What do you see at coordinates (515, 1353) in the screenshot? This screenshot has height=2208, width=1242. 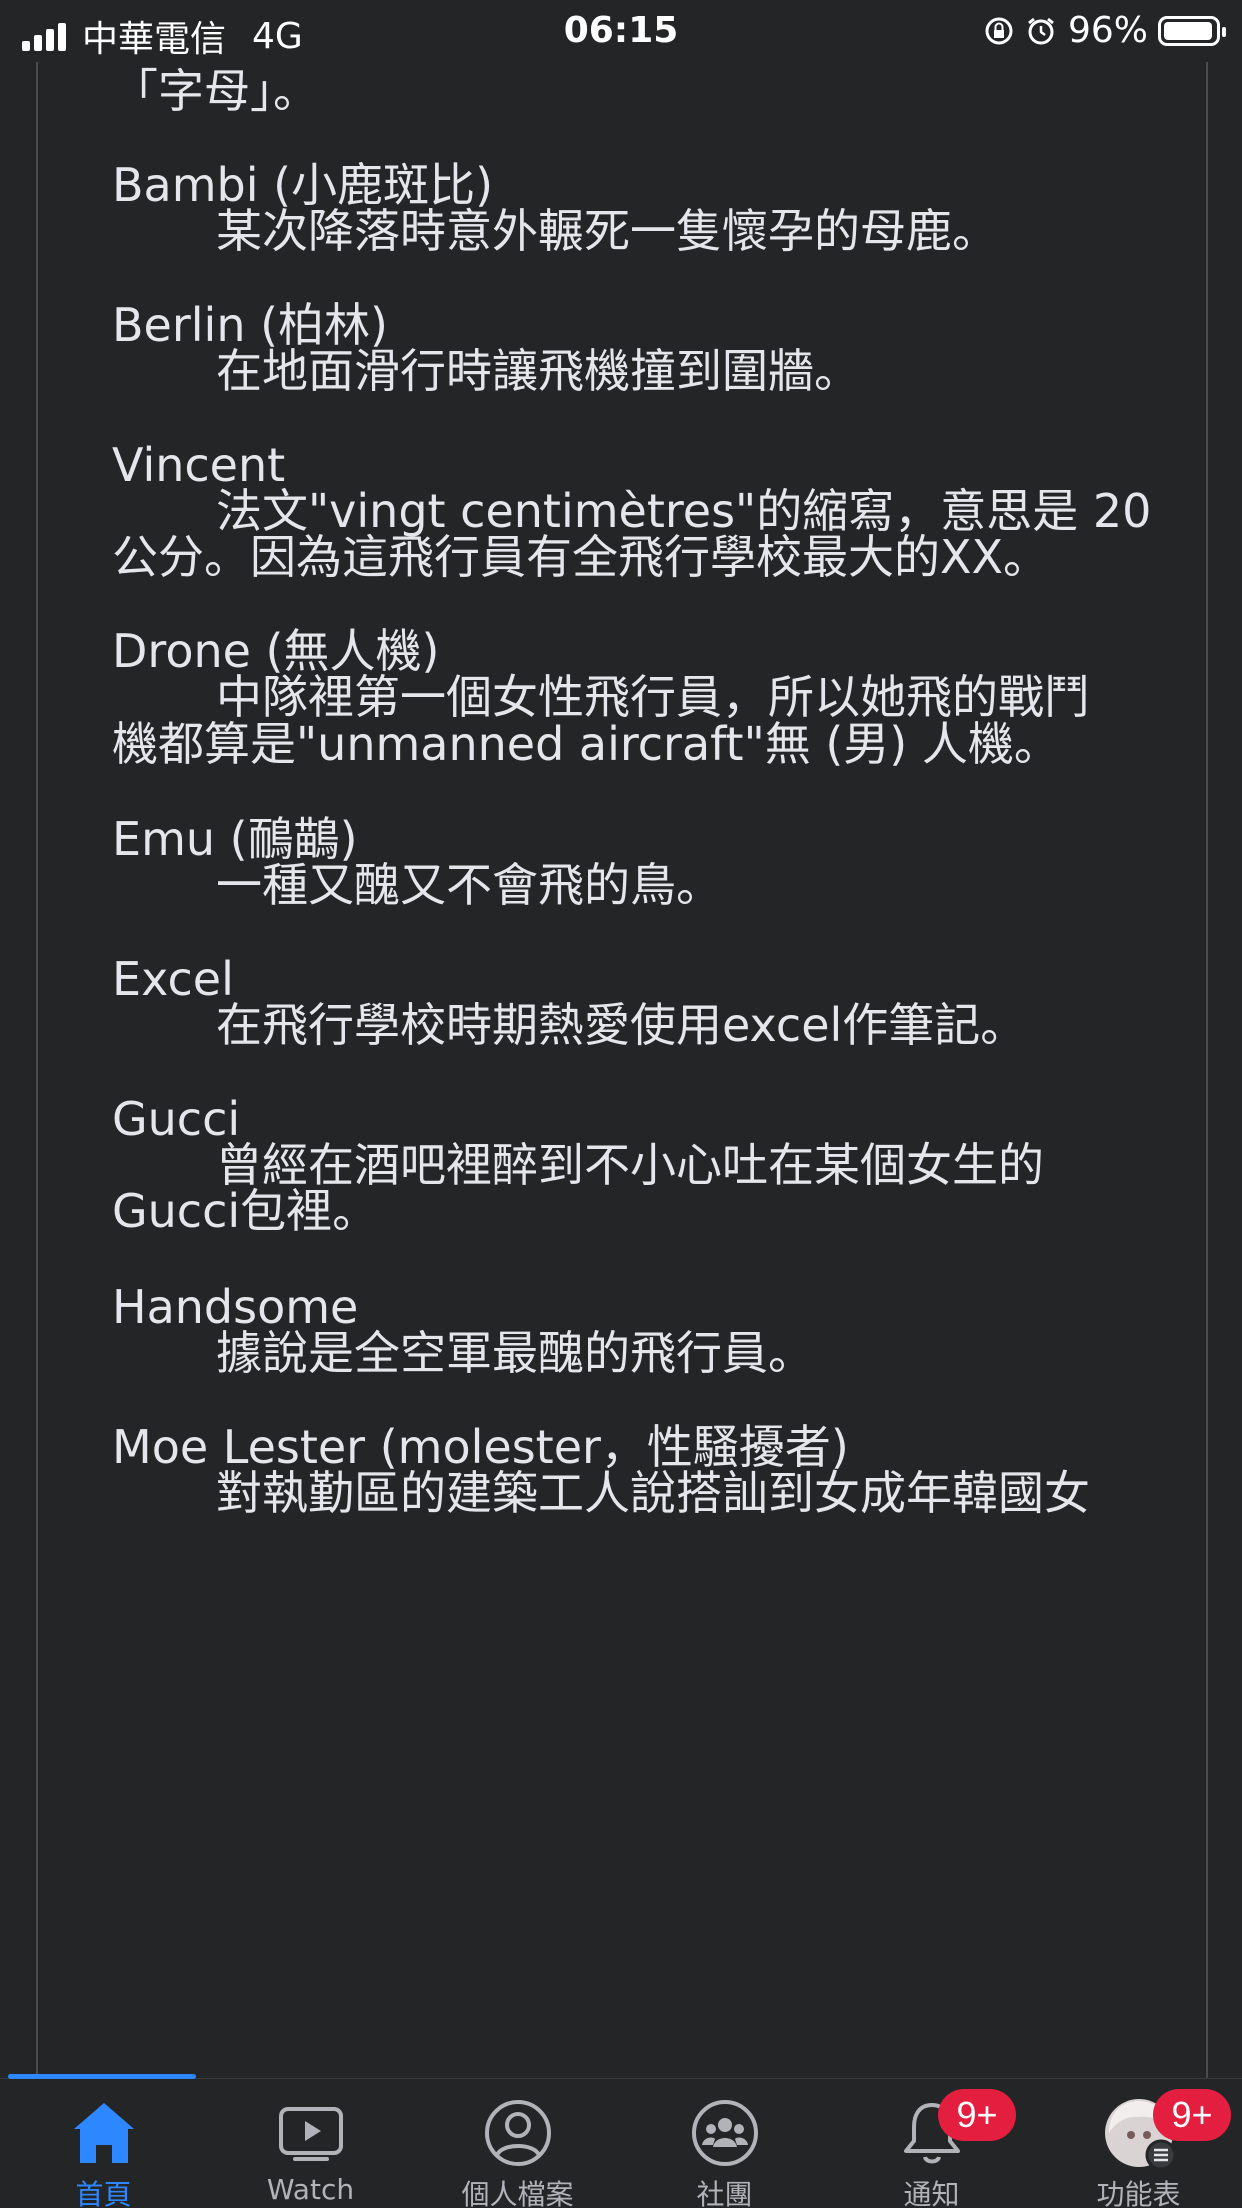 I see `entry-description: 據說是全空軍最醜的飛行員。` at bounding box center [515, 1353].